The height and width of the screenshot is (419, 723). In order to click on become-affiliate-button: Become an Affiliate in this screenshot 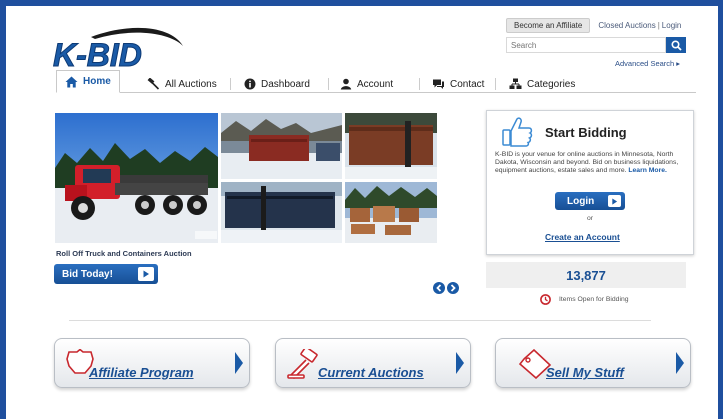, I will do `click(548, 25)`.